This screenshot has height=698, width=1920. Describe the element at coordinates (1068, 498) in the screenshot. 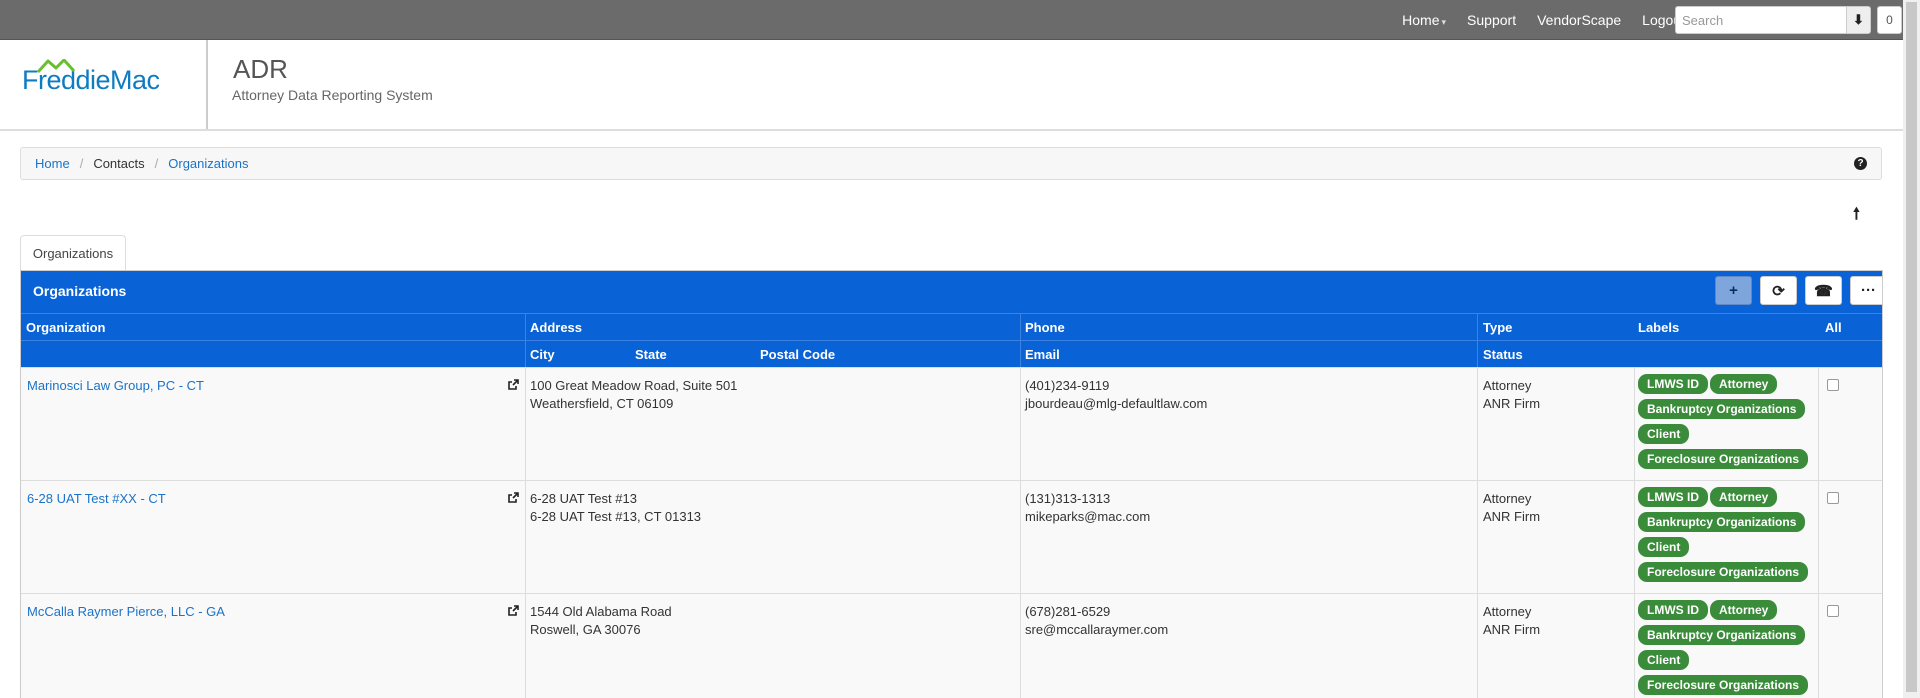

I see `phone-text: (131)313-1313` at that location.